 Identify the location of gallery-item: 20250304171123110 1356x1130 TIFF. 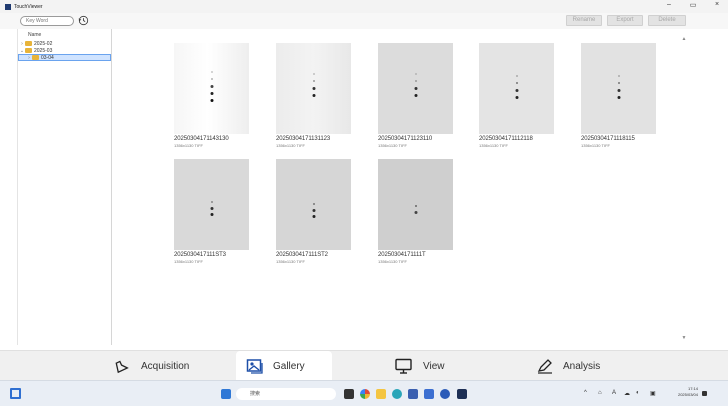
(415, 95).